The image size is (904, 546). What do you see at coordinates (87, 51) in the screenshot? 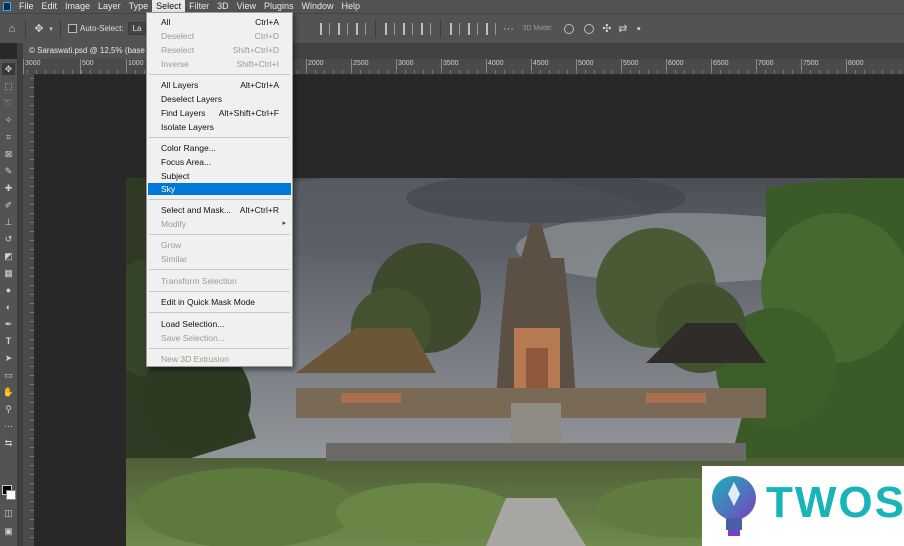
I see `document-tab: © Saraswati.psd @ 12,5% (base` at bounding box center [87, 51].